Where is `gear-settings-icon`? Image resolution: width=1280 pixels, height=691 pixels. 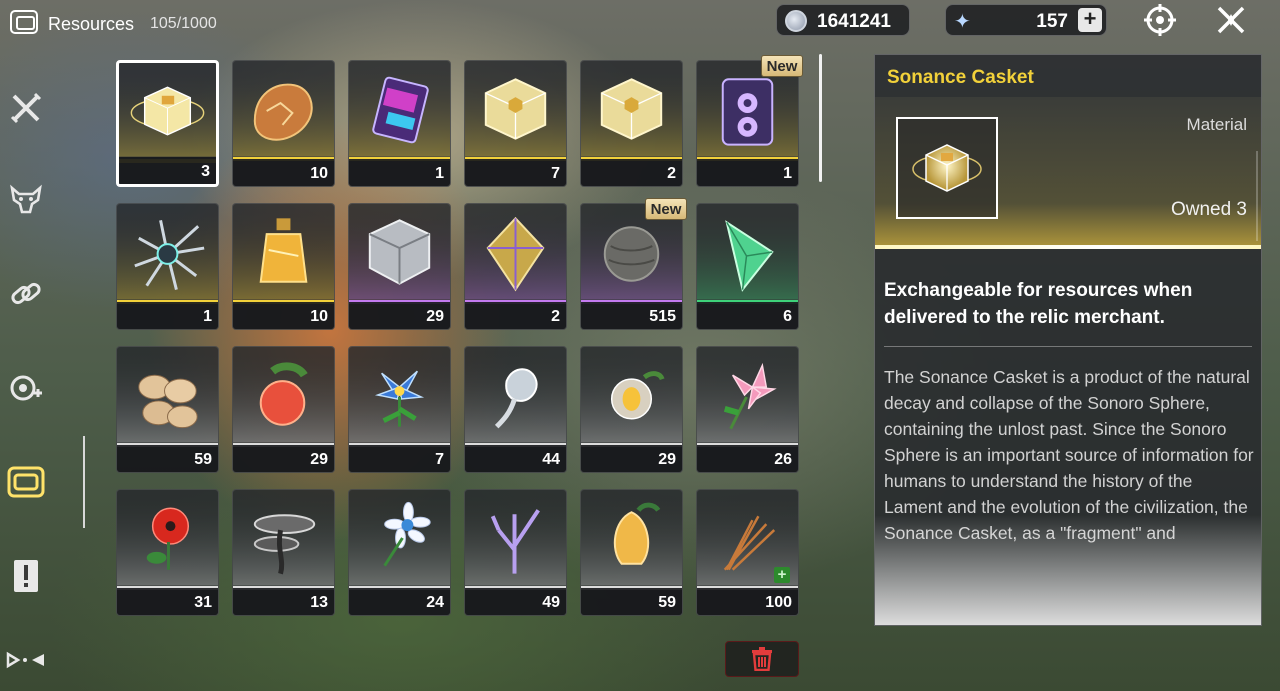 gear-settings-icon is located at coordinates (26, 388).